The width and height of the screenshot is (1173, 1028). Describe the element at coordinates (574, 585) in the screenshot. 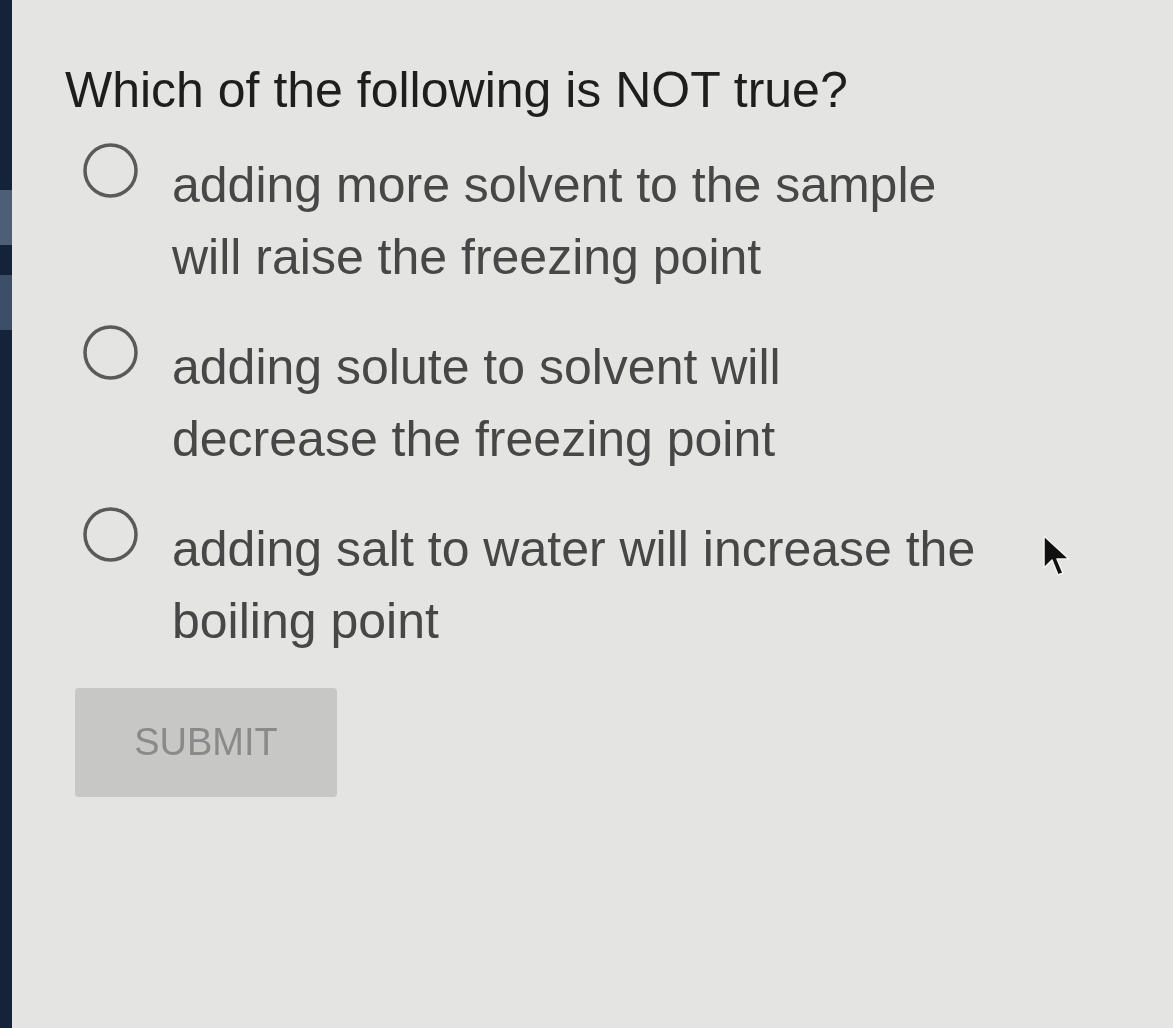

I see `option-text: adding salt to water will increase the boiling point` at that location.